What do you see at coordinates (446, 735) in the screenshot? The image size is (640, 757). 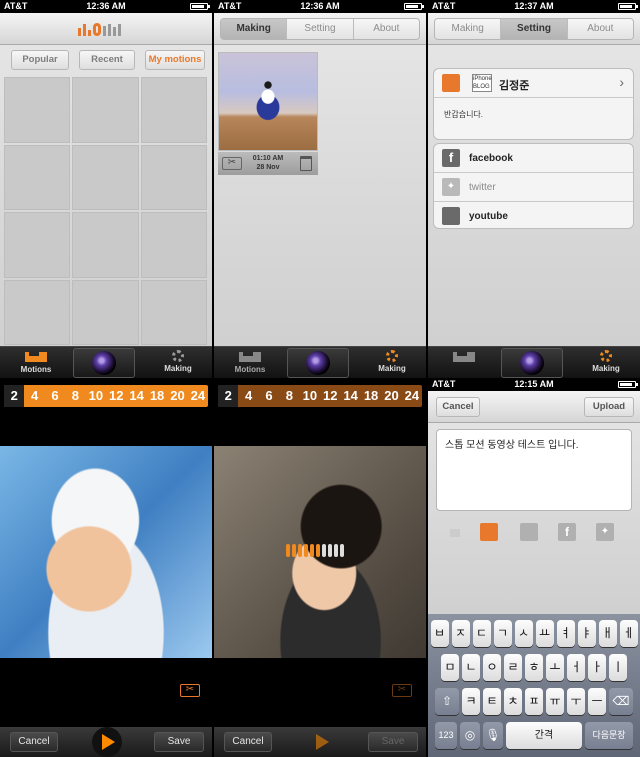 I see `numbers-key: 123` at bounding box center [446, 735].